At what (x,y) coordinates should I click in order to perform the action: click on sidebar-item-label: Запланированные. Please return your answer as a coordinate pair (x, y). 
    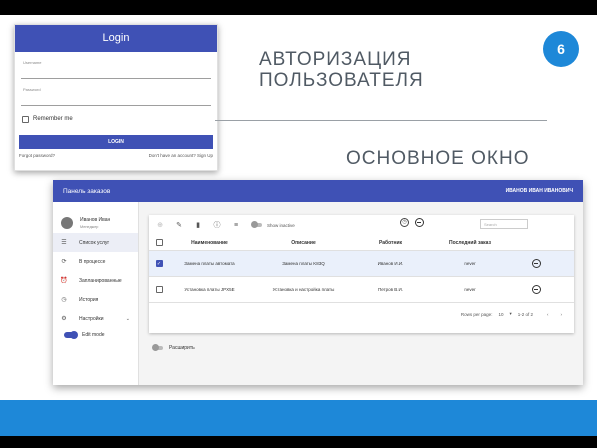
    Looking at the image, I should click on (100, 280).